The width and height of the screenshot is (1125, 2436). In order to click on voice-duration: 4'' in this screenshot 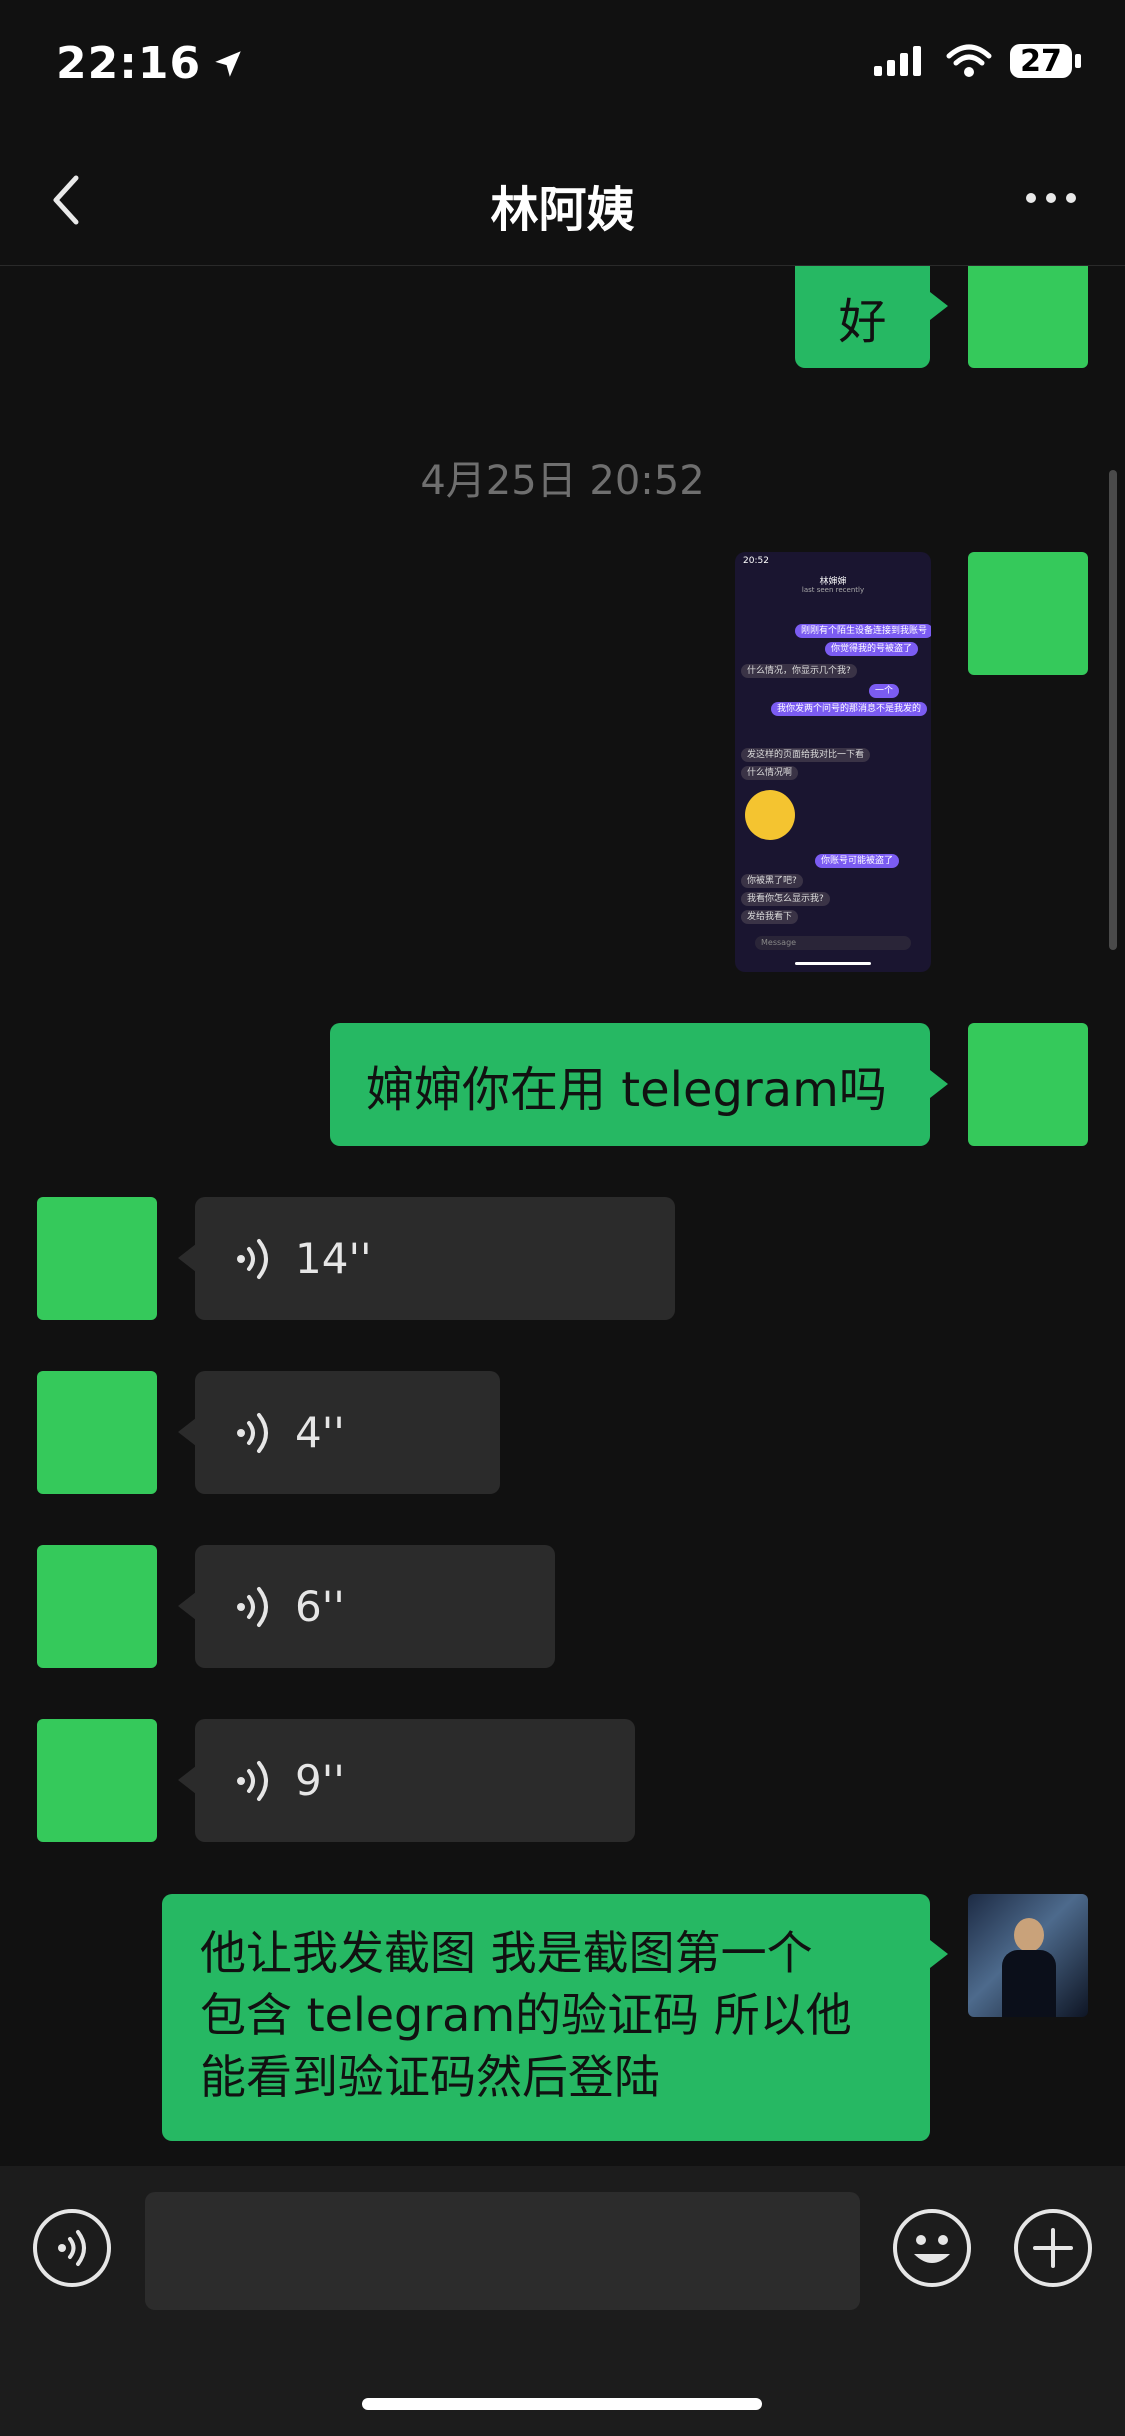, I will do `click(320, 1432)`.